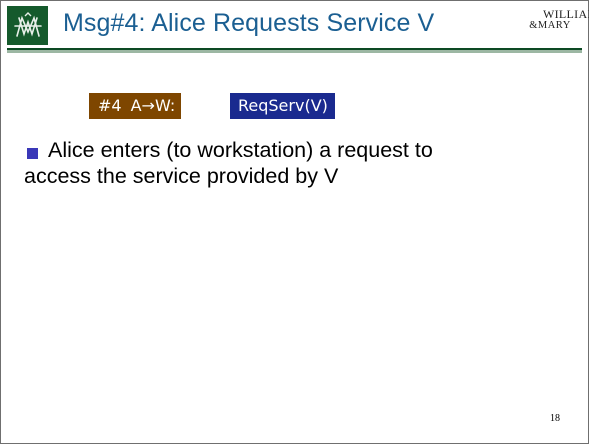 This screenshot has height=444, width=589. What do you see at coordinates (181, 176) in the screenshot?
I see `bullet-line2: access the service provided by V` at bounding box center [181, 176].